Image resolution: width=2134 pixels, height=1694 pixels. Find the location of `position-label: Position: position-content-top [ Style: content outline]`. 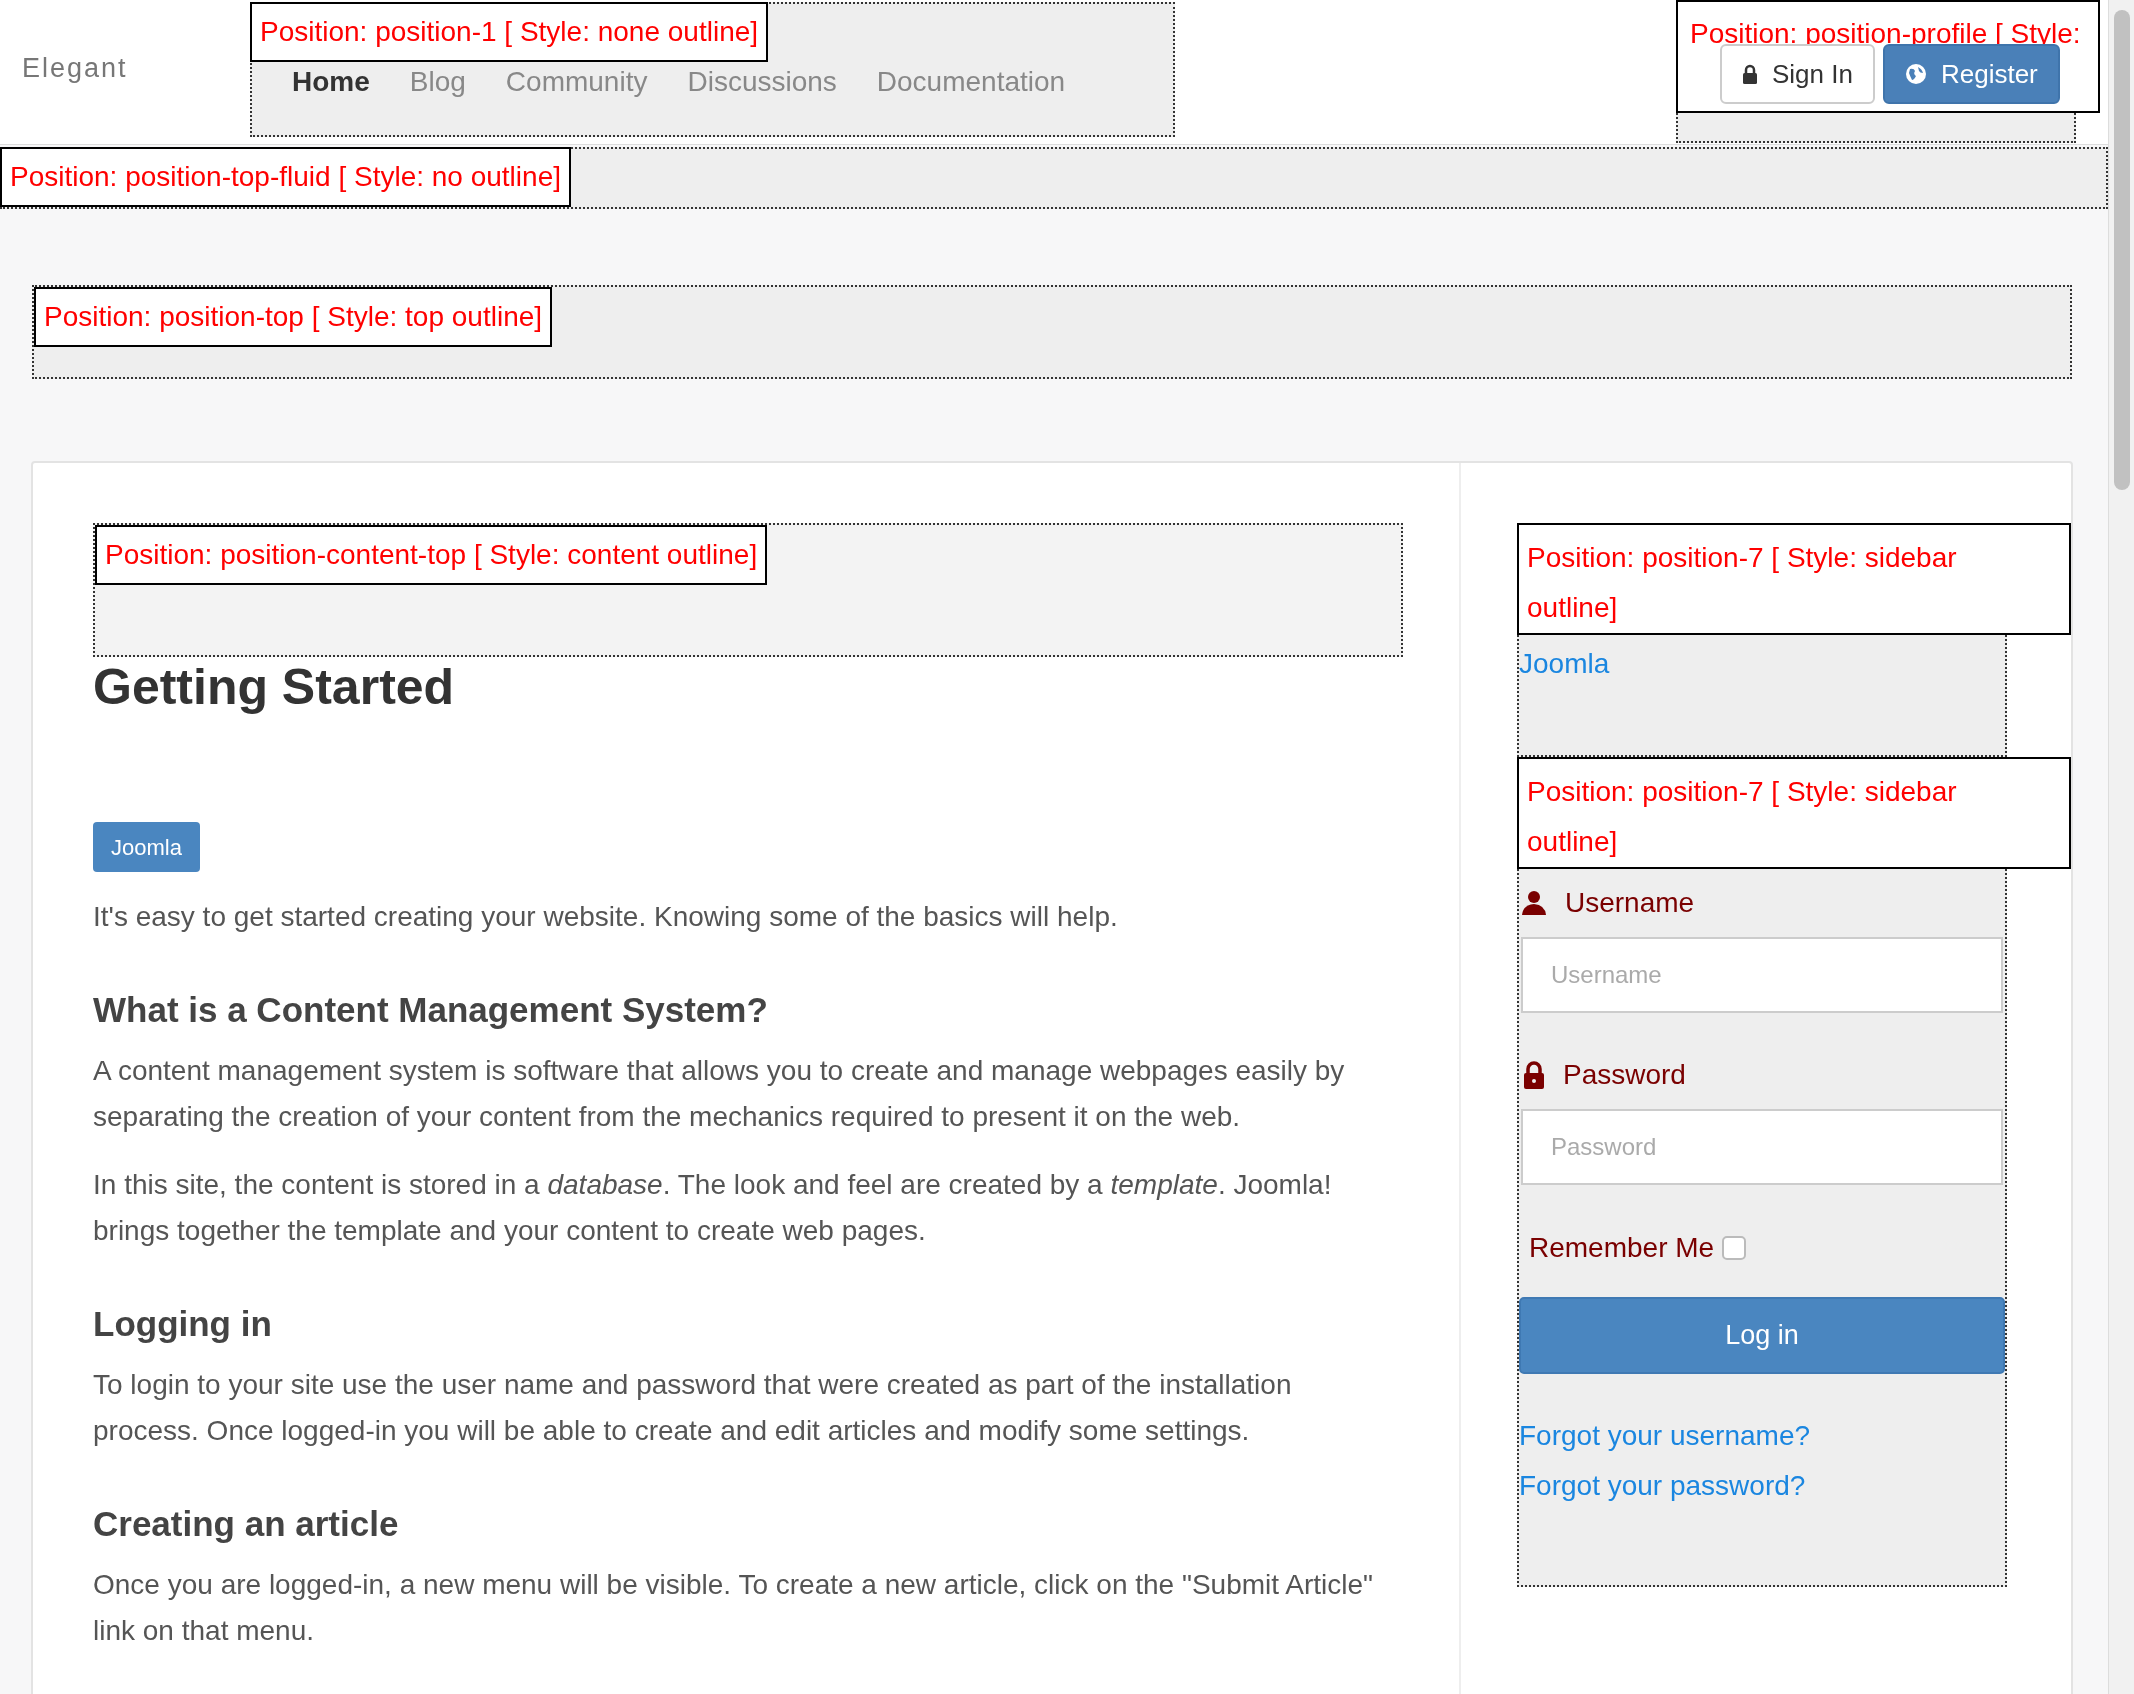

position-label: Position: position-content-top [ Style: content outline] is located at coordinates (431, 555).